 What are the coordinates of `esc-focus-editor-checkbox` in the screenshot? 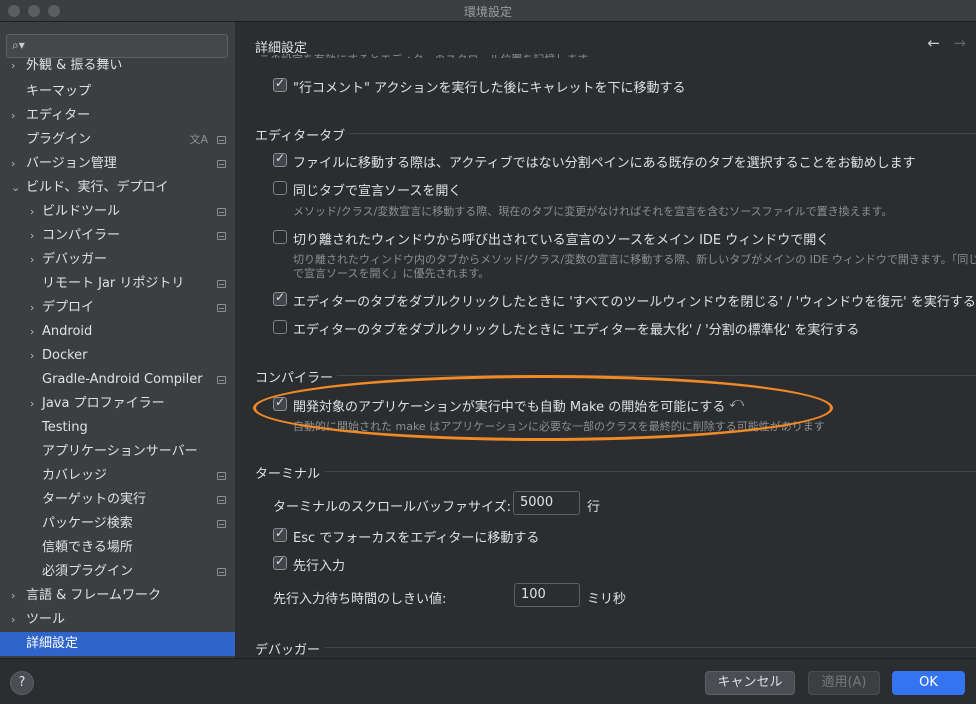 It's located at (280, 534).